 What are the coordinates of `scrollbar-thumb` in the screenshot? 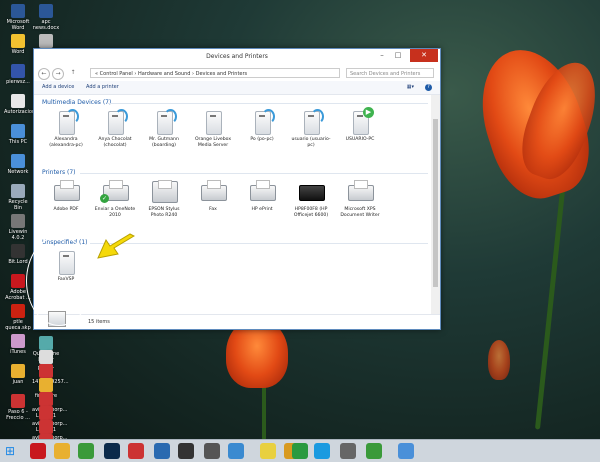 It's located at (435, 203).